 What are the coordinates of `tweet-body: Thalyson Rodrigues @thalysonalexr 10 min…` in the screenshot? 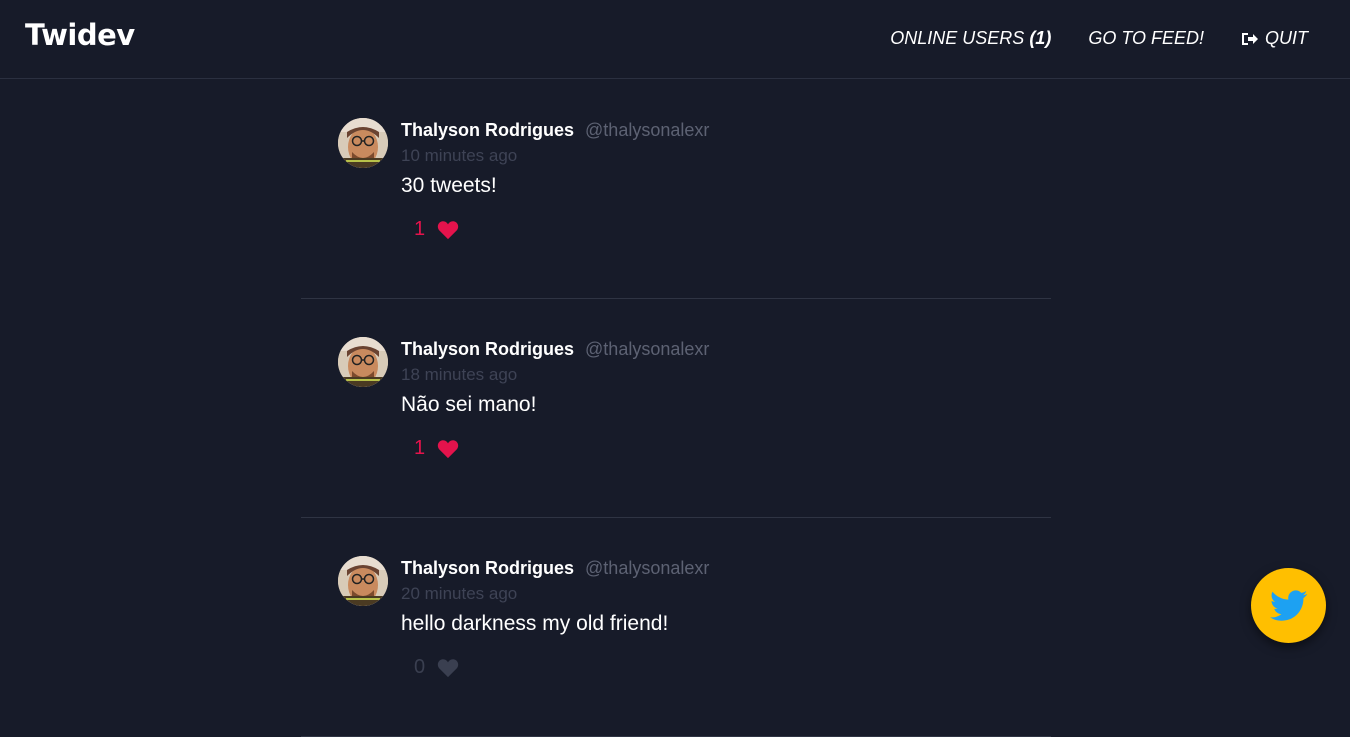 It's located at (711, 180).